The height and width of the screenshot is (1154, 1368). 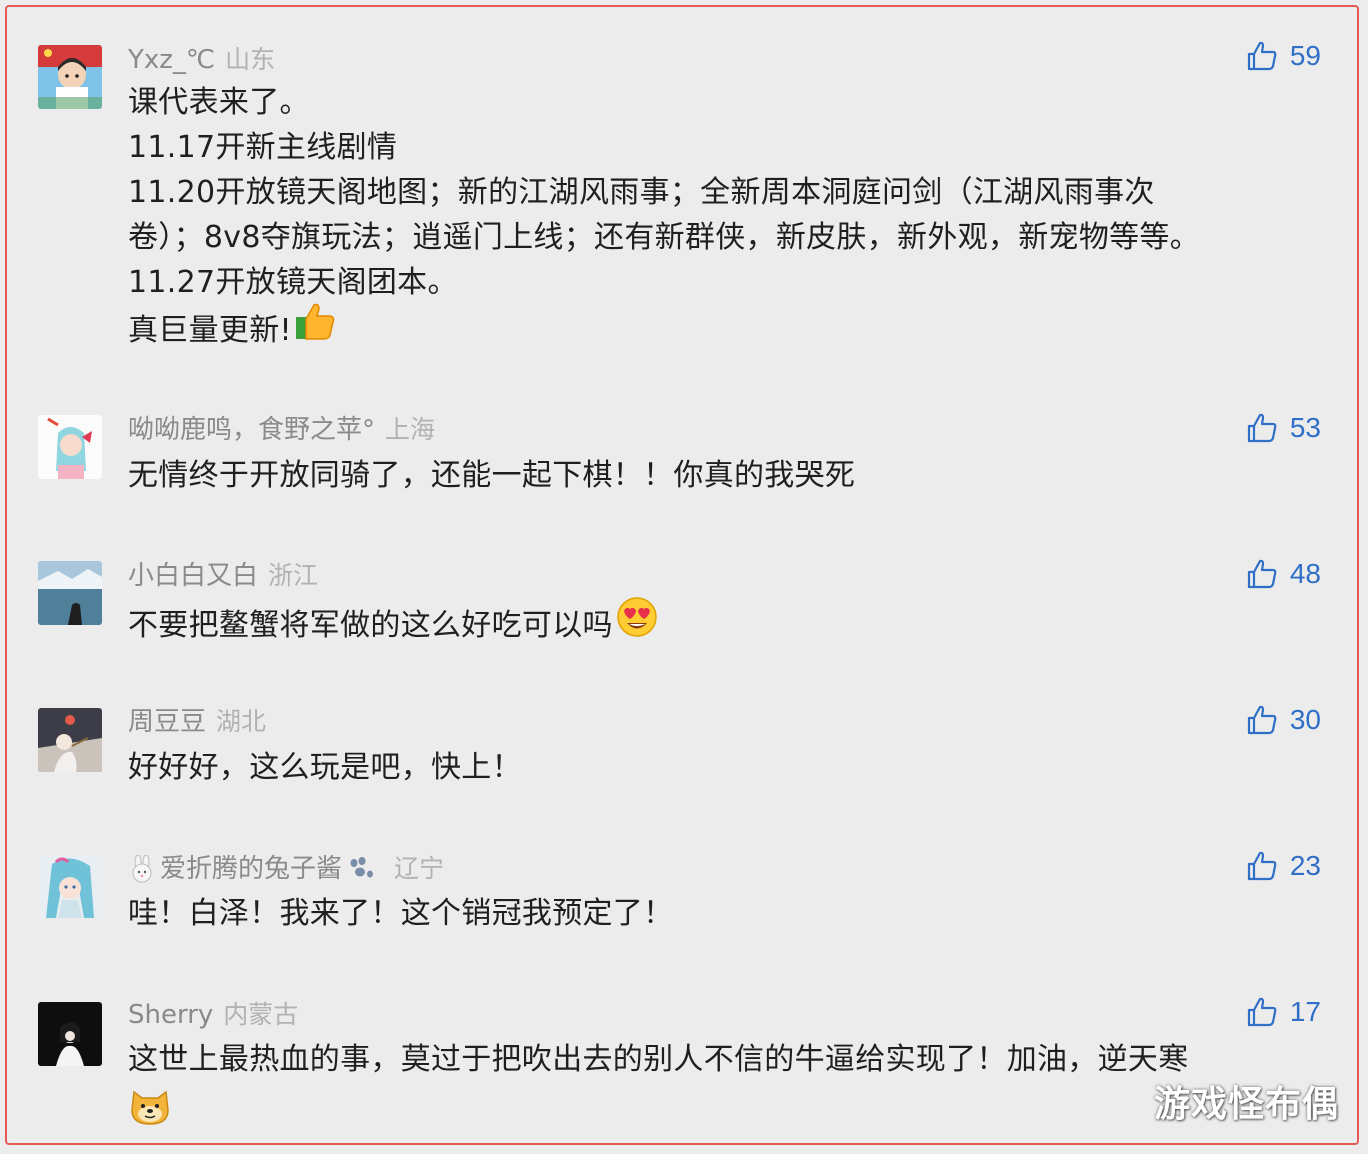 I want to click on comment-line: 哇！白泽！我来了！这个销冠我预定了！, so click(x=401, y=913).